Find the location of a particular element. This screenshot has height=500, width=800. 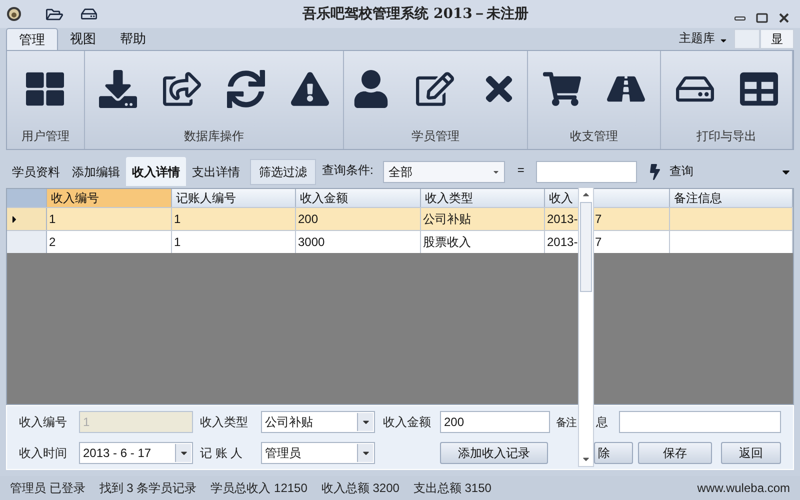

app-logo-icon is located at coordinates (14, 14).